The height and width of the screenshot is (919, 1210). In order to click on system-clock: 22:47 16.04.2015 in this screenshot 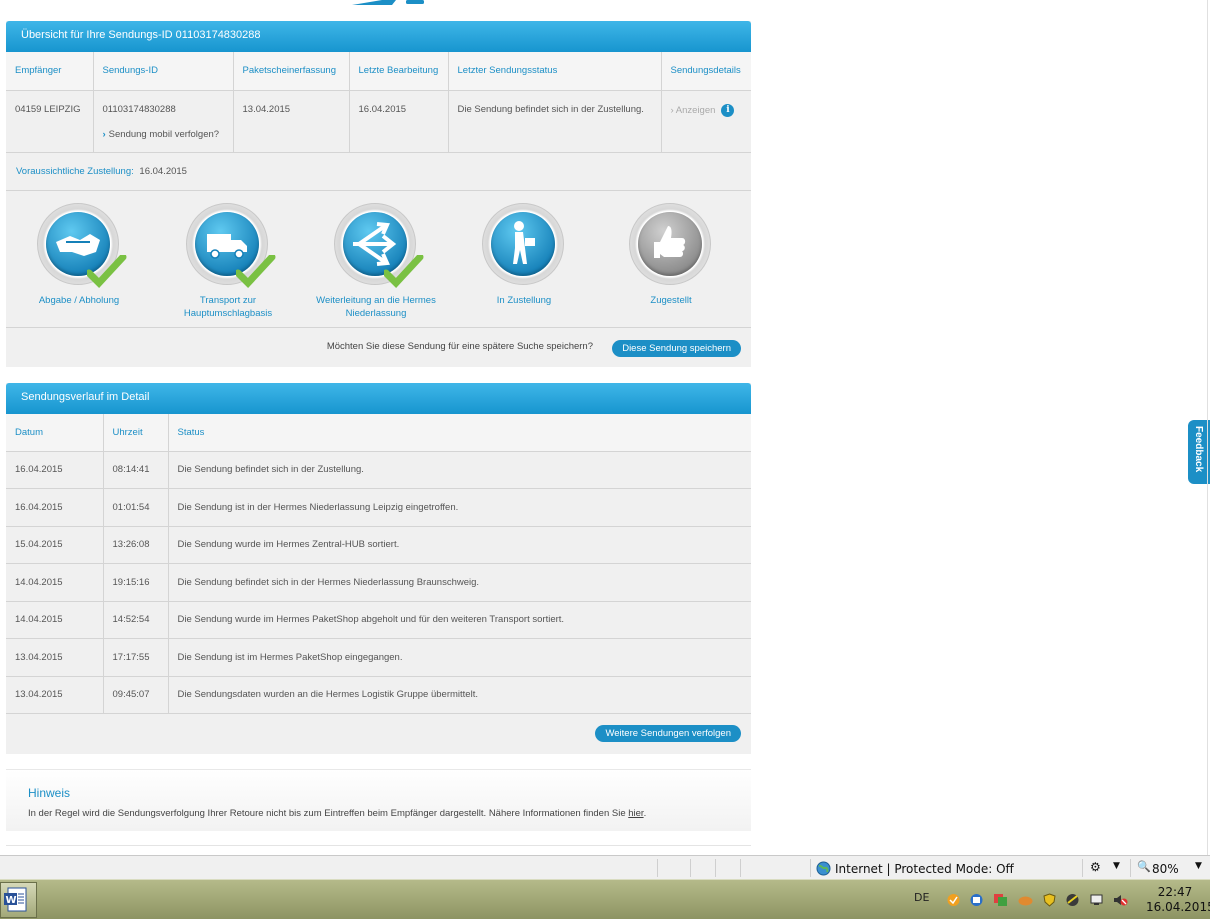, I will do `click(1178, 900)`.